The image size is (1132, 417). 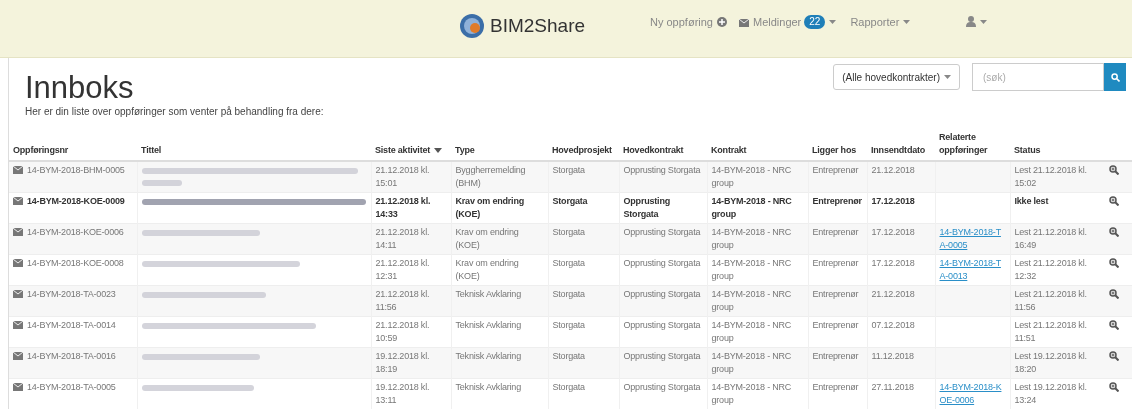 I want to click on activity-date: 21.12.2018 kl. 12:31, so click(x=402, y=269).